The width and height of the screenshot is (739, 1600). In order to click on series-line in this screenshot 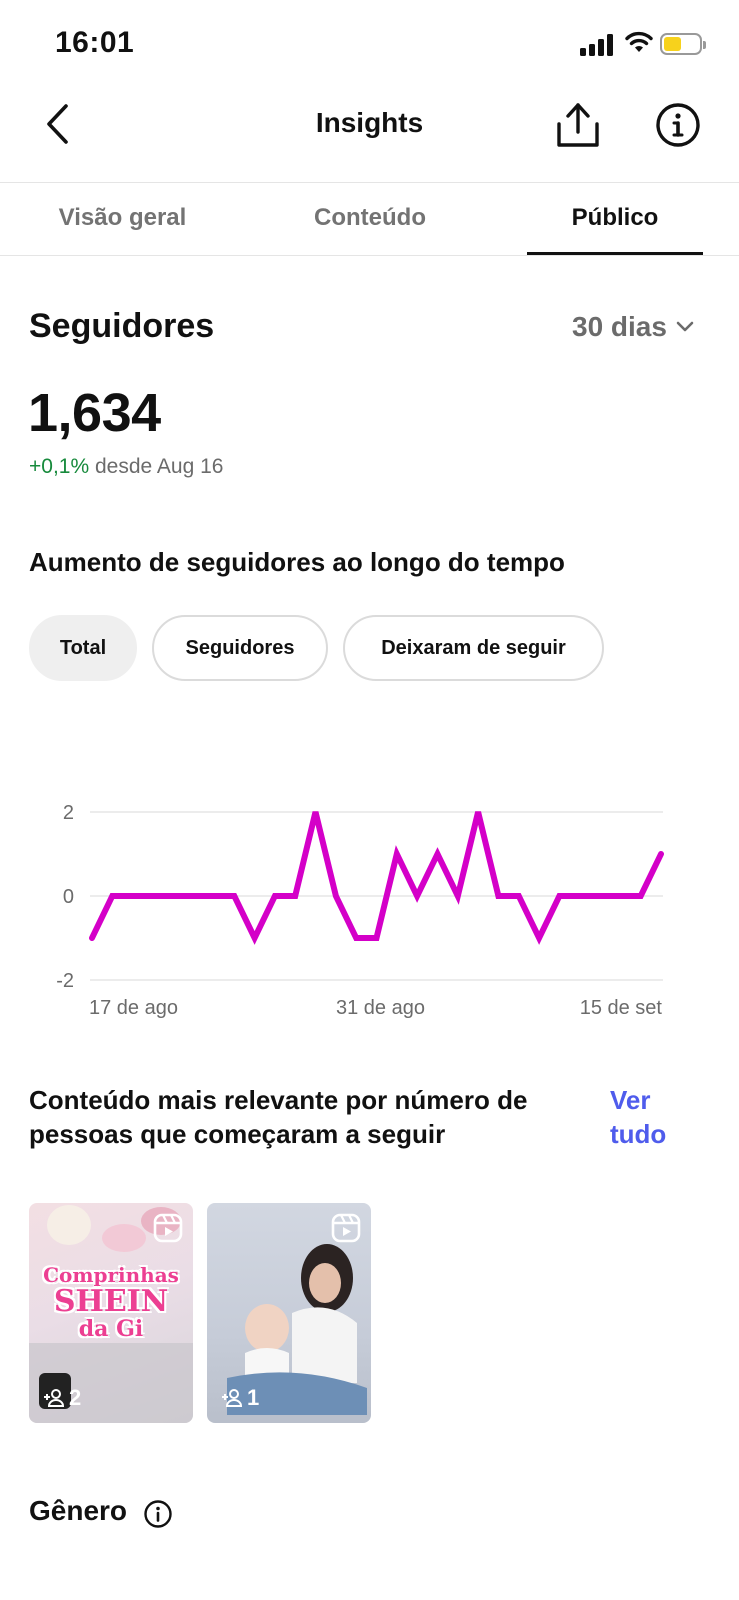, I will do `click(376, 878)`.